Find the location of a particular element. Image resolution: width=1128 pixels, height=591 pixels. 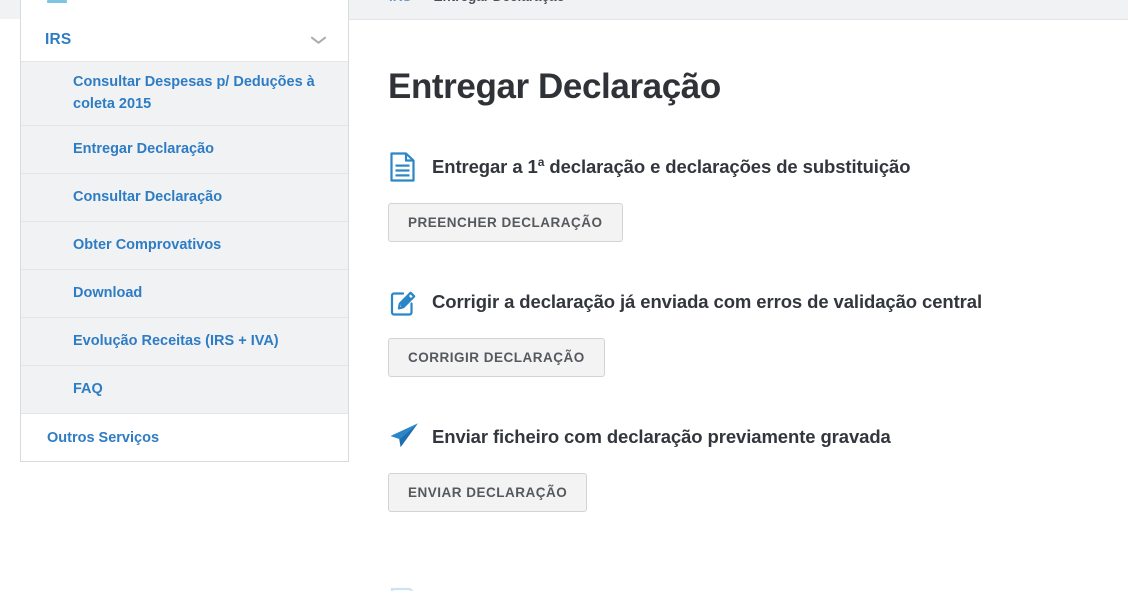

menu-label: MENU is located at coordinates (101, 2).